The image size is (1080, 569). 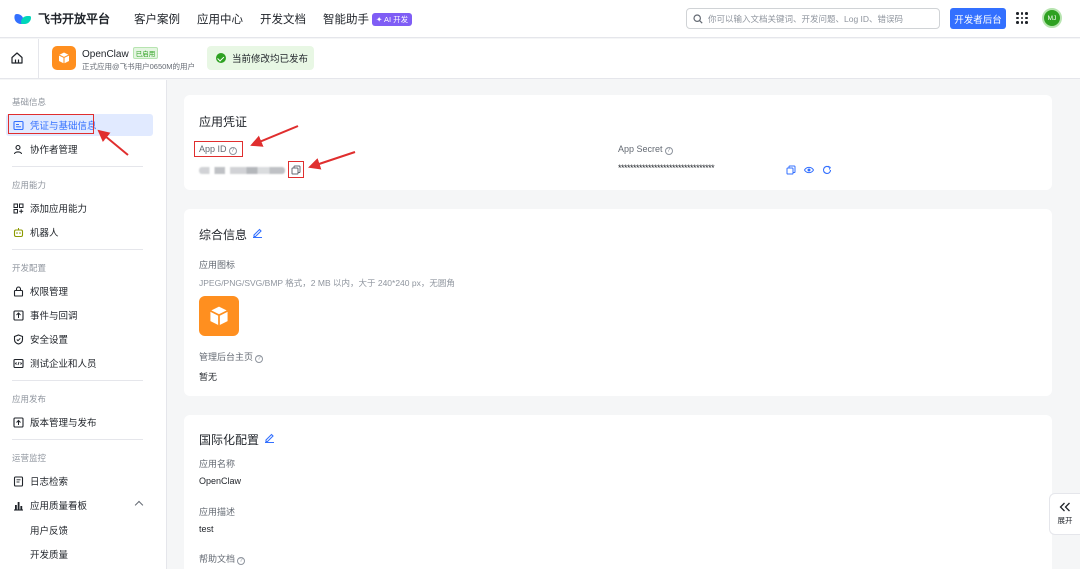 What do you see at coordinates (79, 315) in the screenshot?
I see `sidebar-item-events: 事件与回调` at bounding box center [79, 315].